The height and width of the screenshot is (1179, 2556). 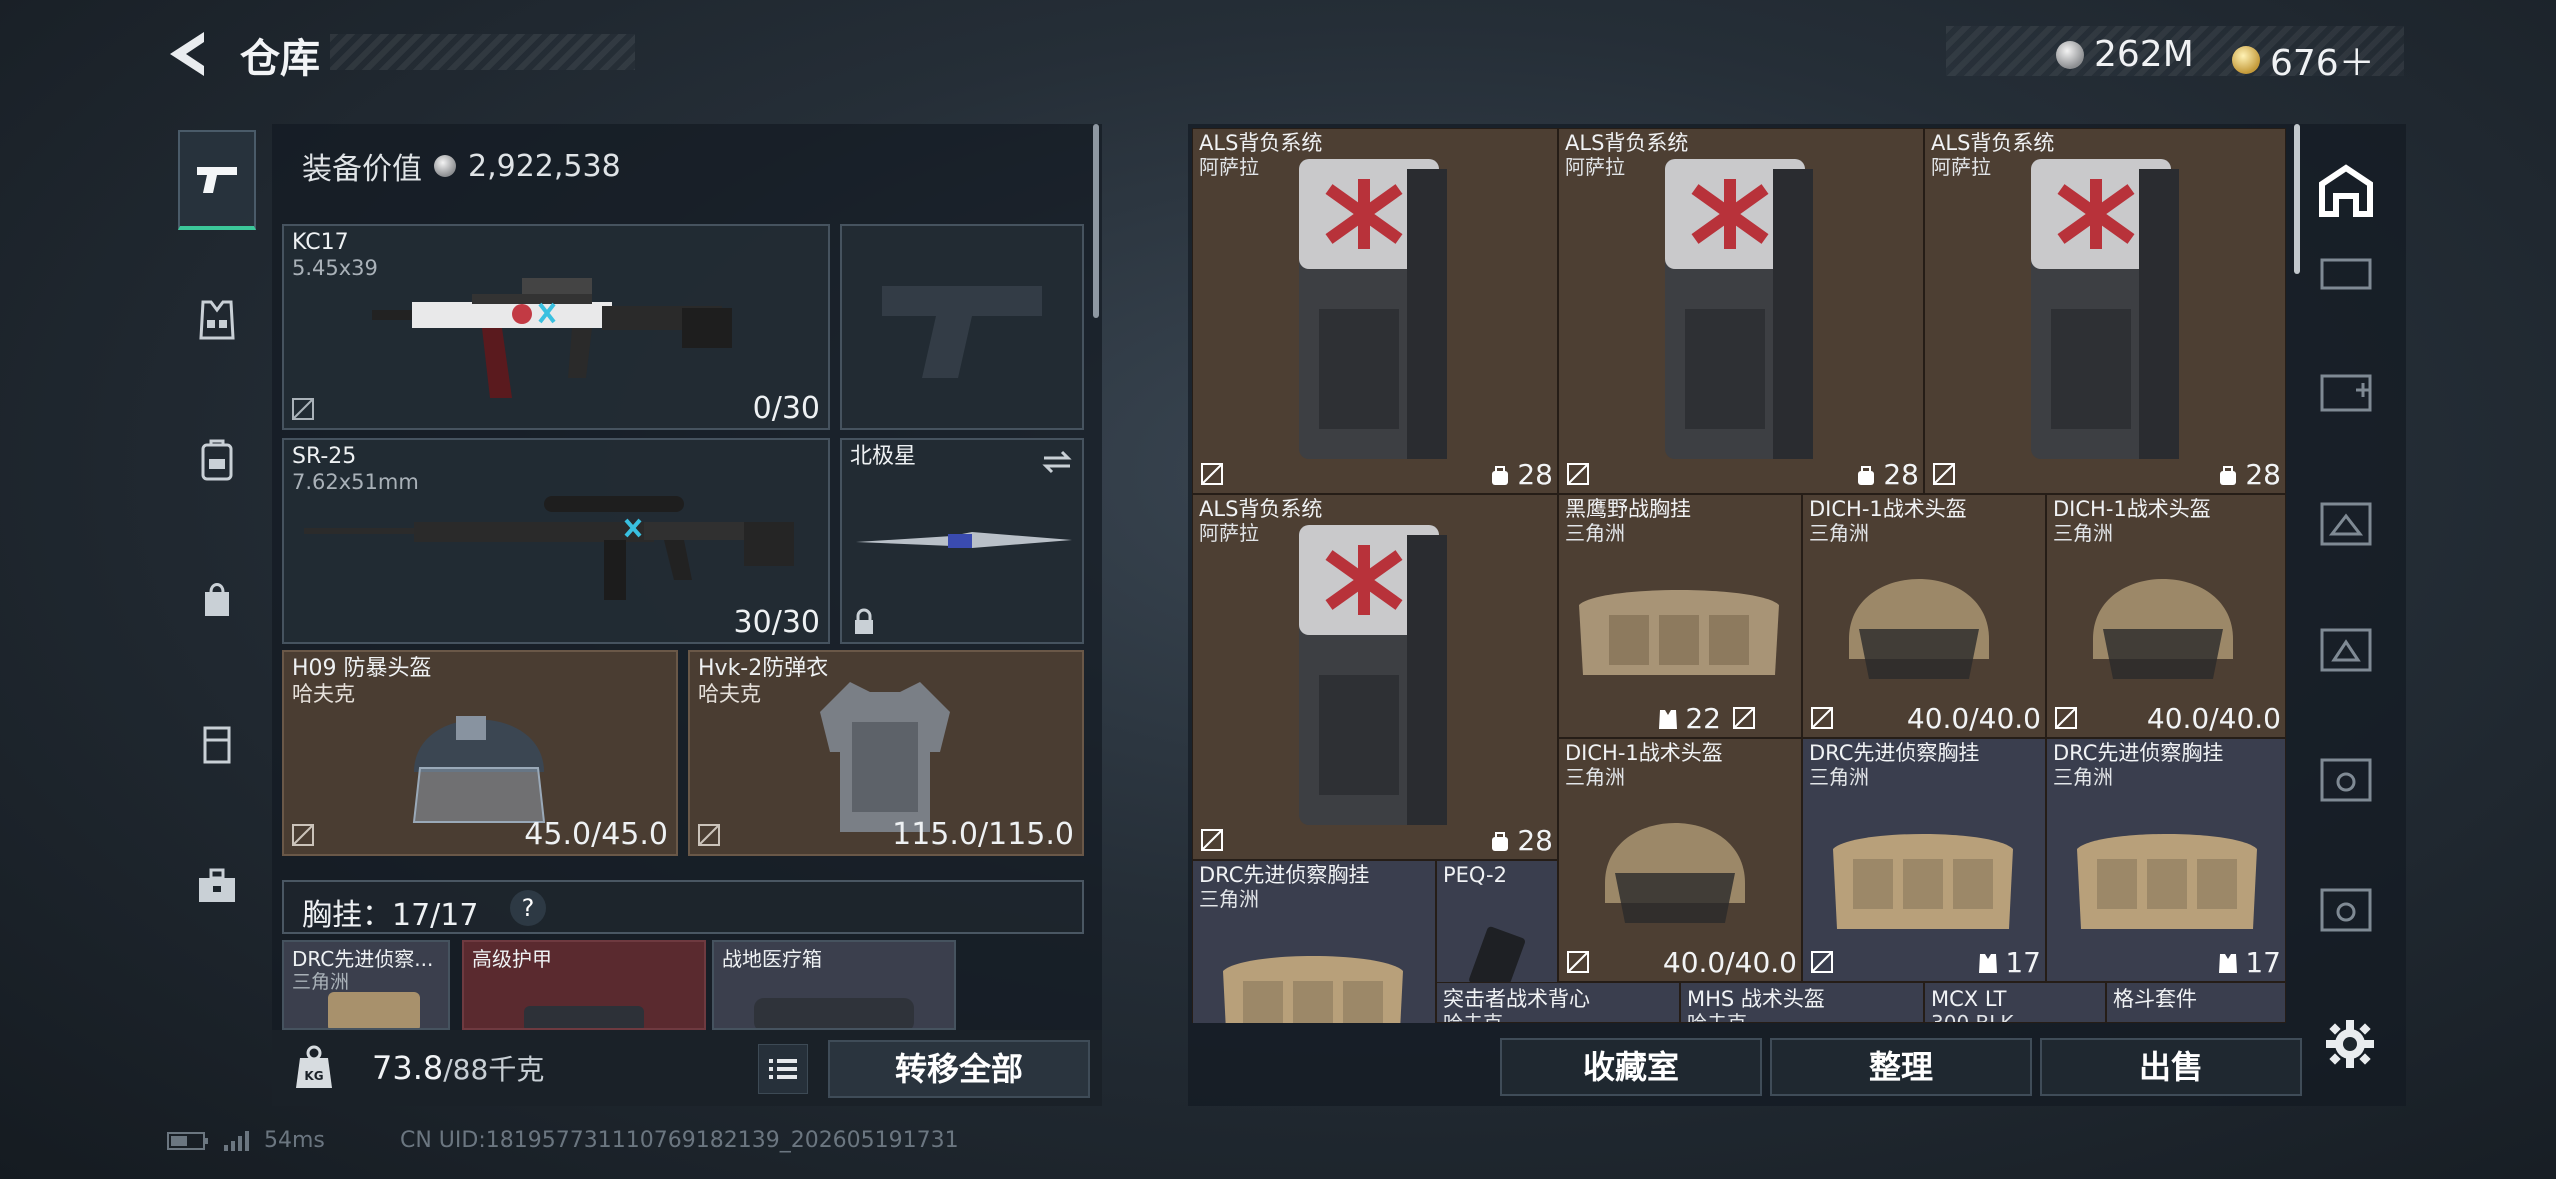 What do you see at coordinates (512, 959) in the screenshot?
I see `chest-item-name: 高级护甲` at bounding box center [512, 959].